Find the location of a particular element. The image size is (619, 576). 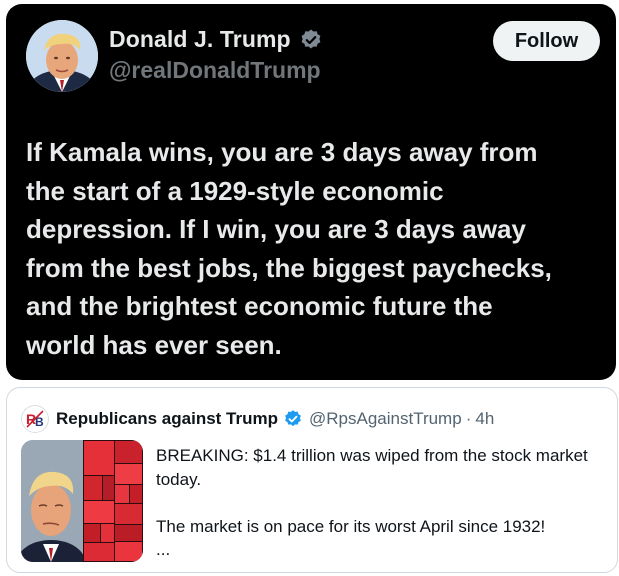

quote-author-avatar: R B is located at coordinates (35, 419).